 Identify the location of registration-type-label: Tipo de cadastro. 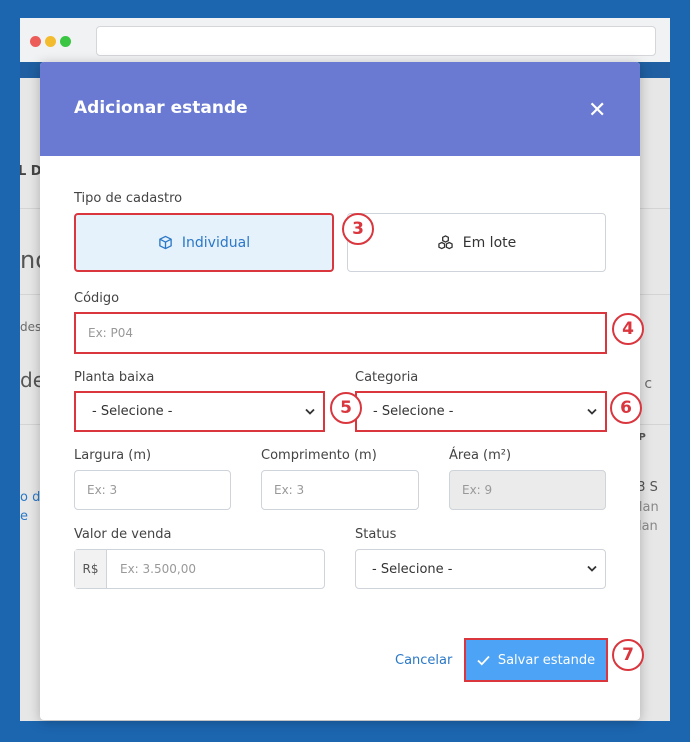
(128, 198).